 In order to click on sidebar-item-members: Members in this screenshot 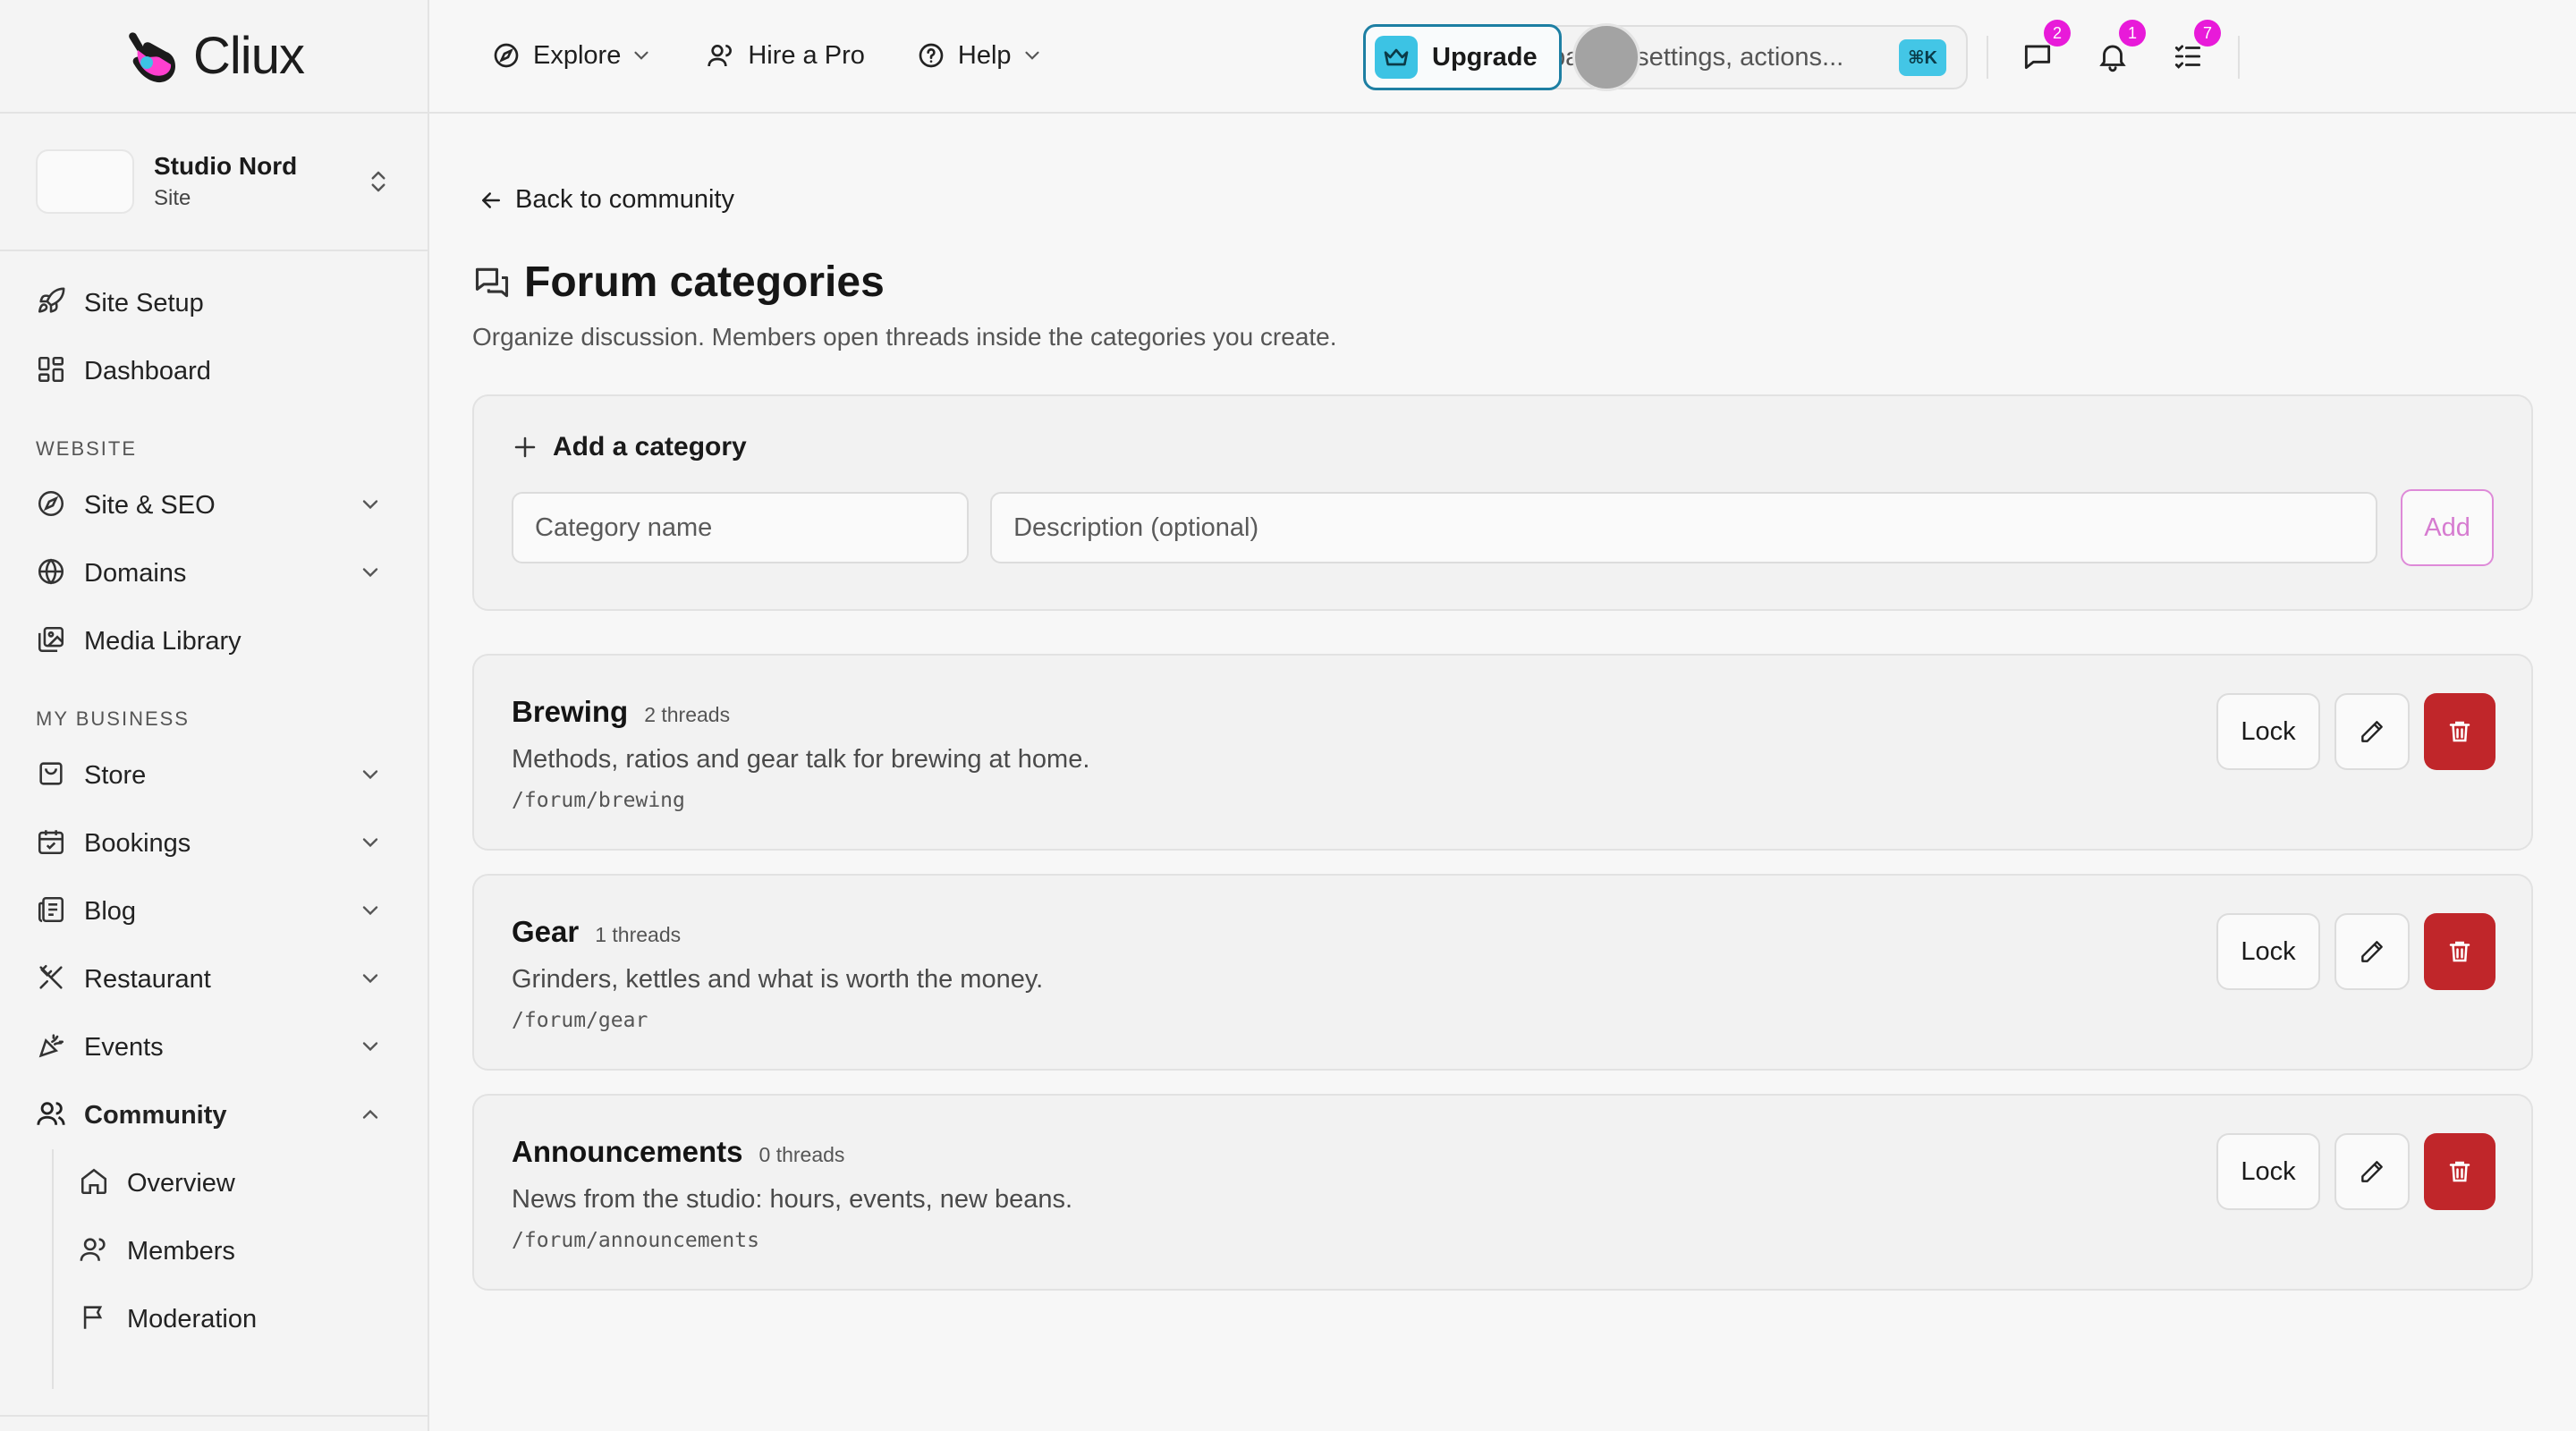, I will do `click(214, 1251)`.